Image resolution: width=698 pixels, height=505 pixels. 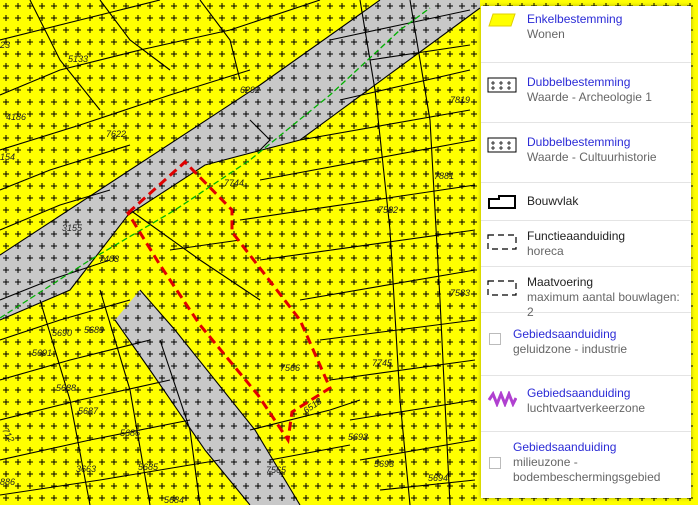 I want to click on yellow-parallelogram-icon, so click(x=502, y=20).